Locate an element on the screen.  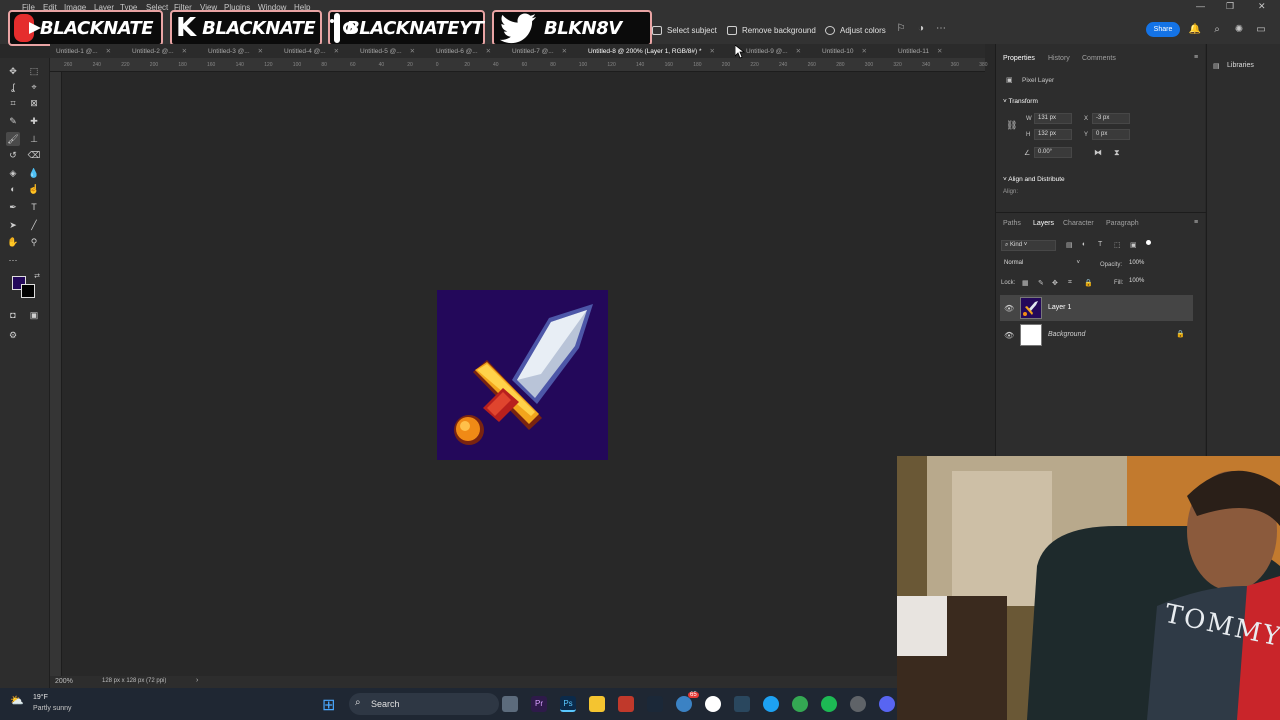
tab-untitled-9: Untitled-9 @... ✕ is located at coordinates (773, 51).